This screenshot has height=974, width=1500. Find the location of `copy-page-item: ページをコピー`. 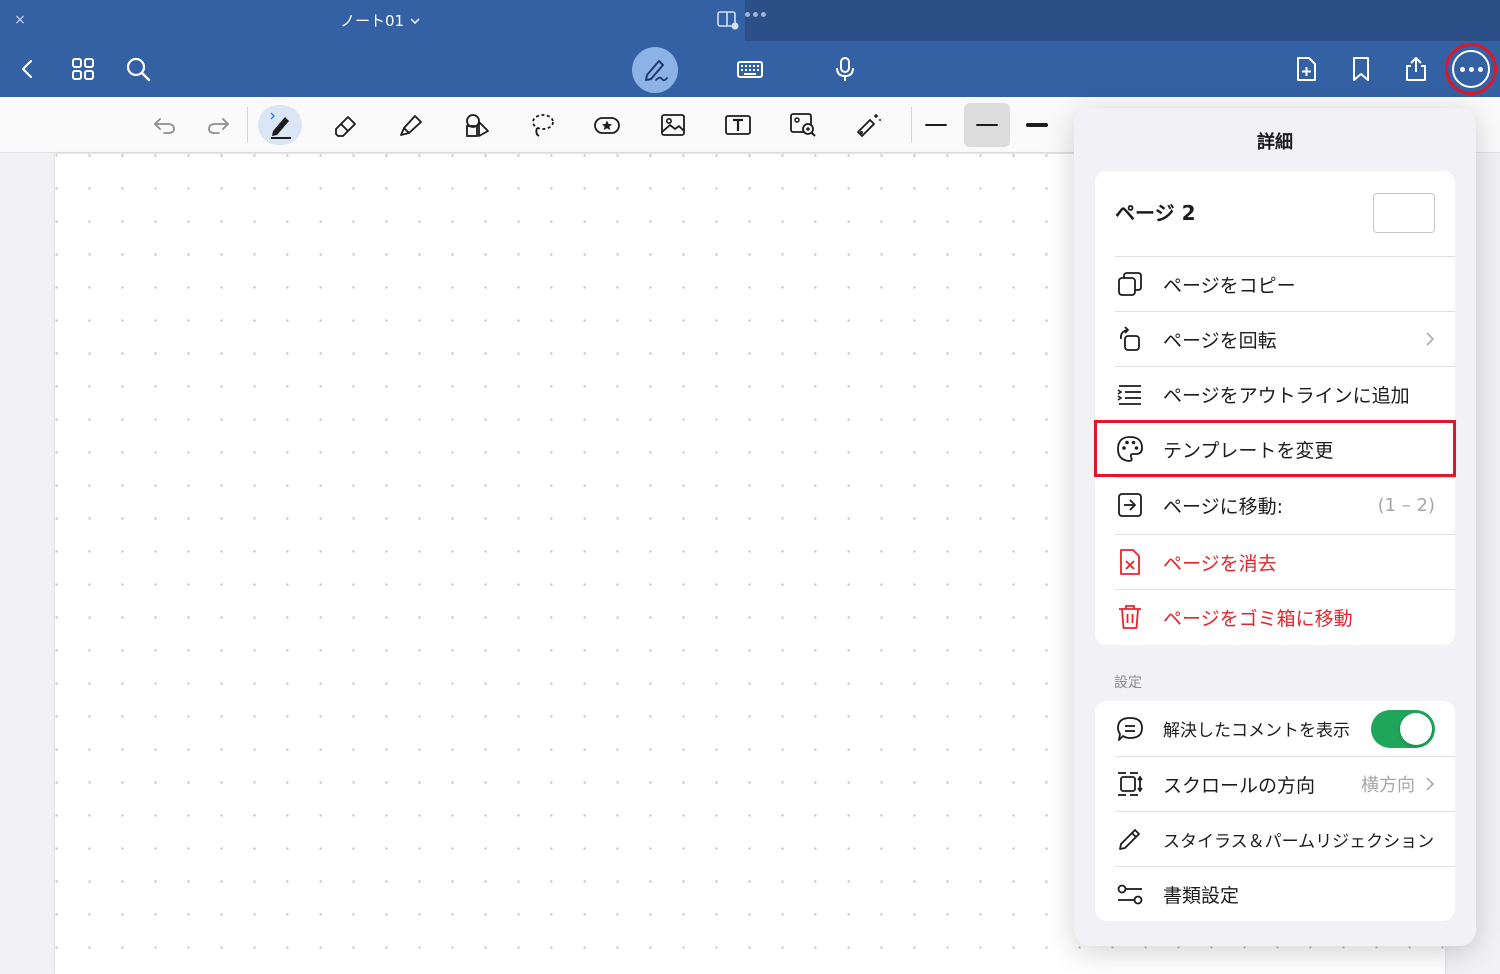

copy-page-item: ページをコピー is located at coordinates (1285, 283).